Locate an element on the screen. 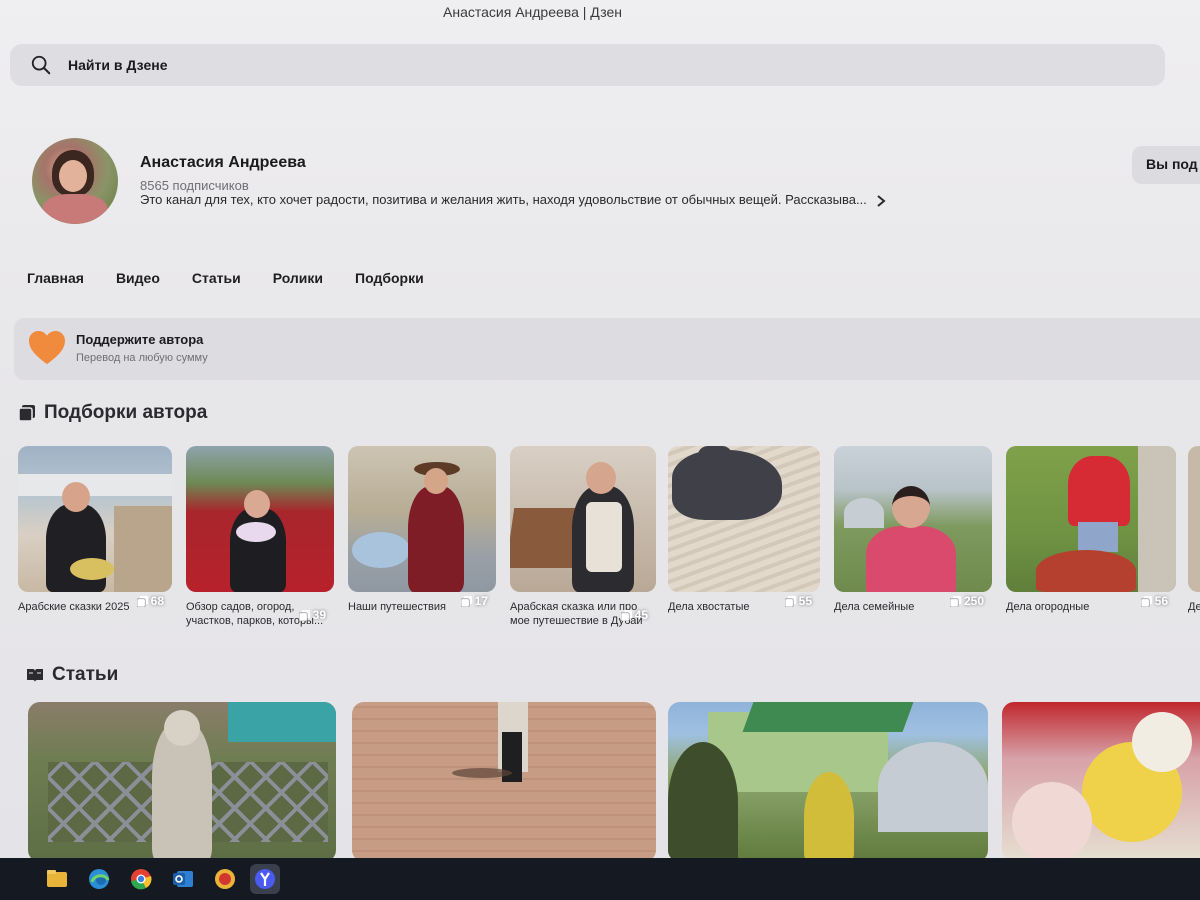  channel-name: Анастасия Андреева is located at coordinates (223, 163).